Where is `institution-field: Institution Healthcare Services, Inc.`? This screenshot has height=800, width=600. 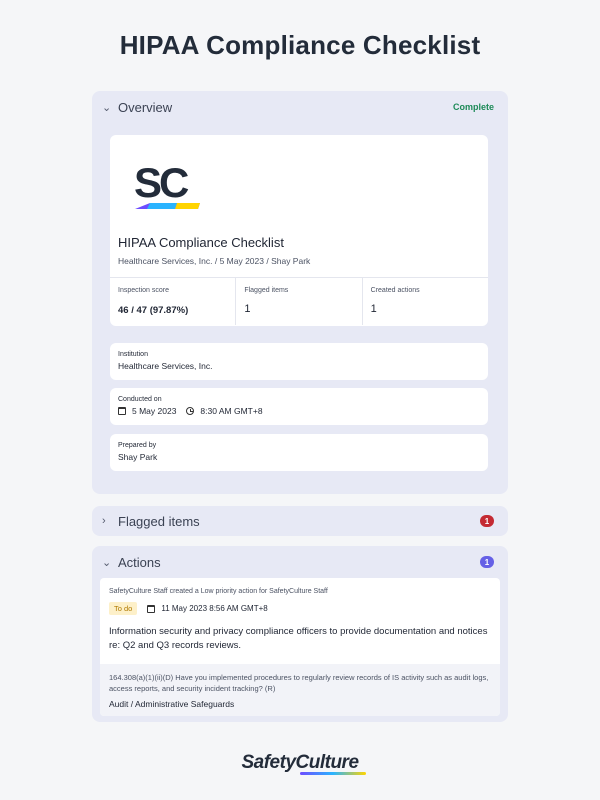
institution-field: Institution Healthcare Services, Inc. is located at coordinates (299, 361).